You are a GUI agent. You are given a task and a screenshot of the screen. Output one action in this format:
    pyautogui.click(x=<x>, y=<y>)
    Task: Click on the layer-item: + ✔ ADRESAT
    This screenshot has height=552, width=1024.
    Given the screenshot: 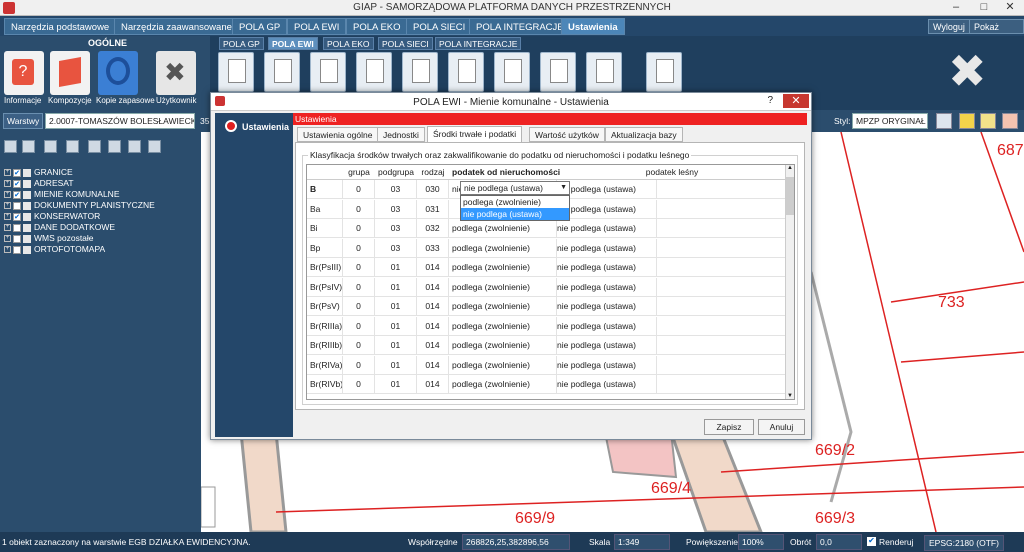 What is the action you would take?
    pyautogui.click(x=39, y=183)
    